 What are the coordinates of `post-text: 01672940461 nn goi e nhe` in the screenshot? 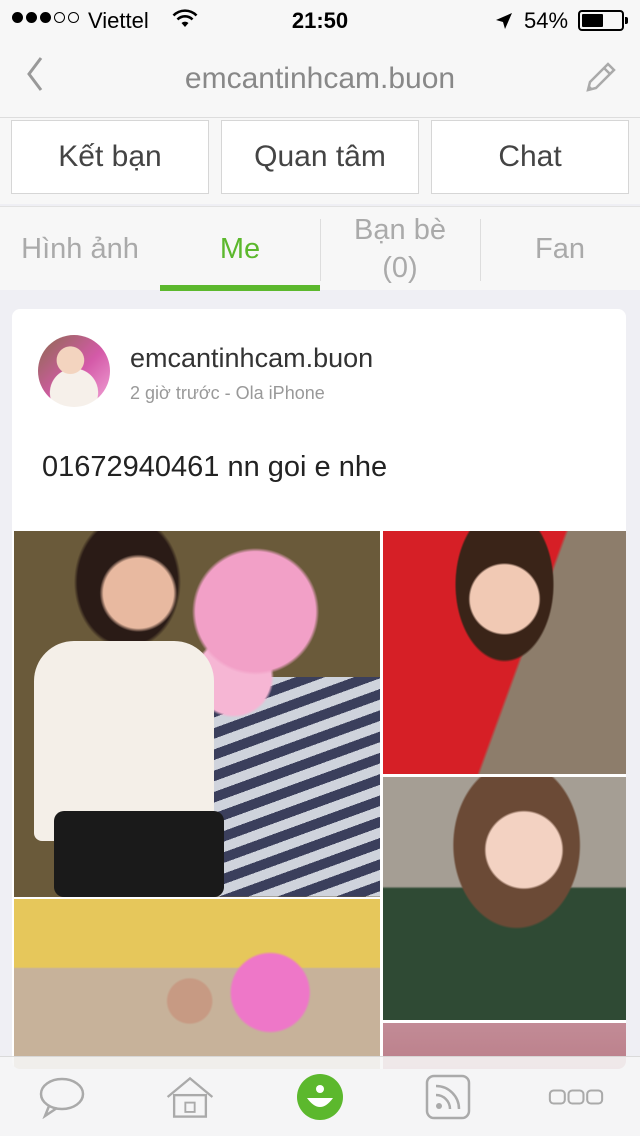 It's located at (215, 467).